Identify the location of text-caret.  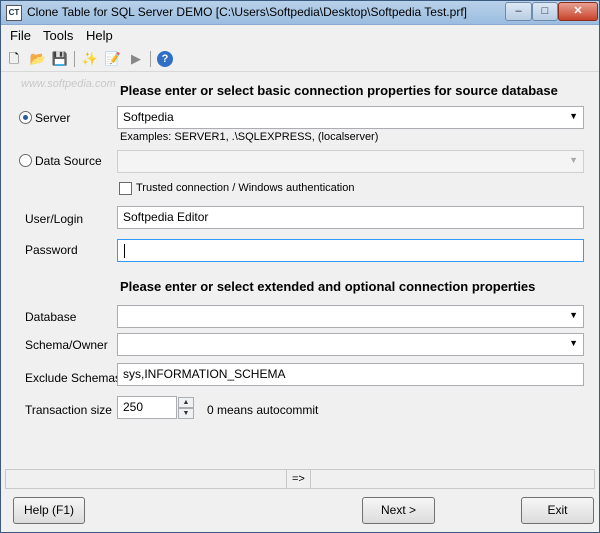
(124, 251).